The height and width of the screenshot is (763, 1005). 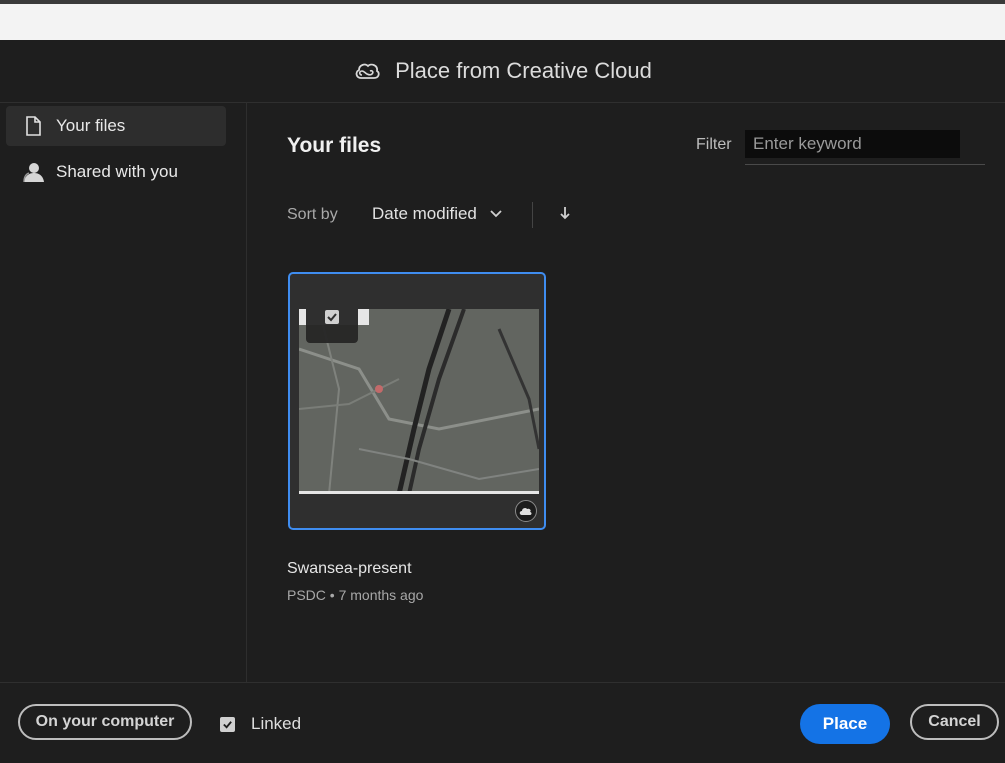 What do you see at coordinates (349, 568) in the screenshot?
I see `file-name: Swansea-present` at bounding box center [349, 568].